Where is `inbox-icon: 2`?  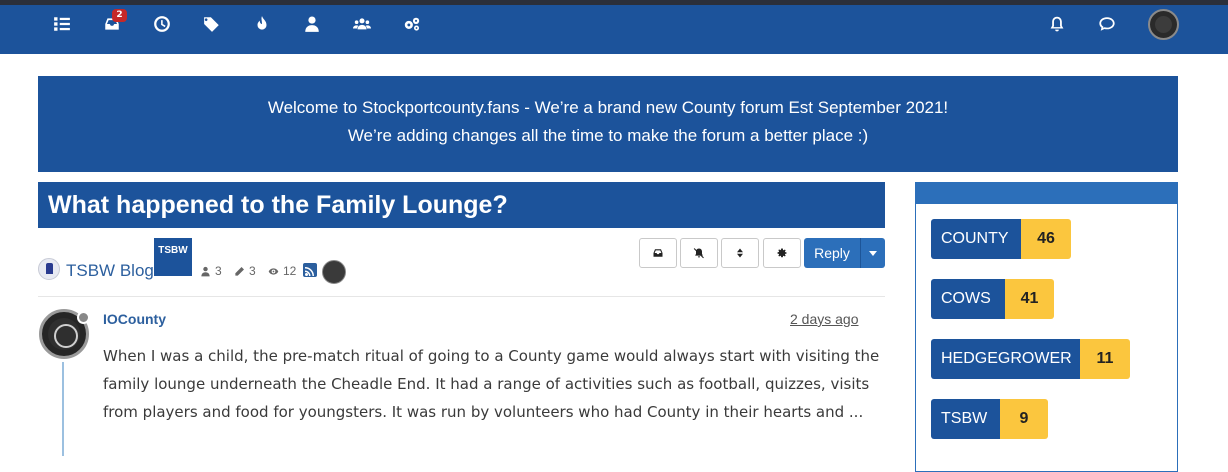 inbox-icon: 2 is located at coordinates (114, 22).